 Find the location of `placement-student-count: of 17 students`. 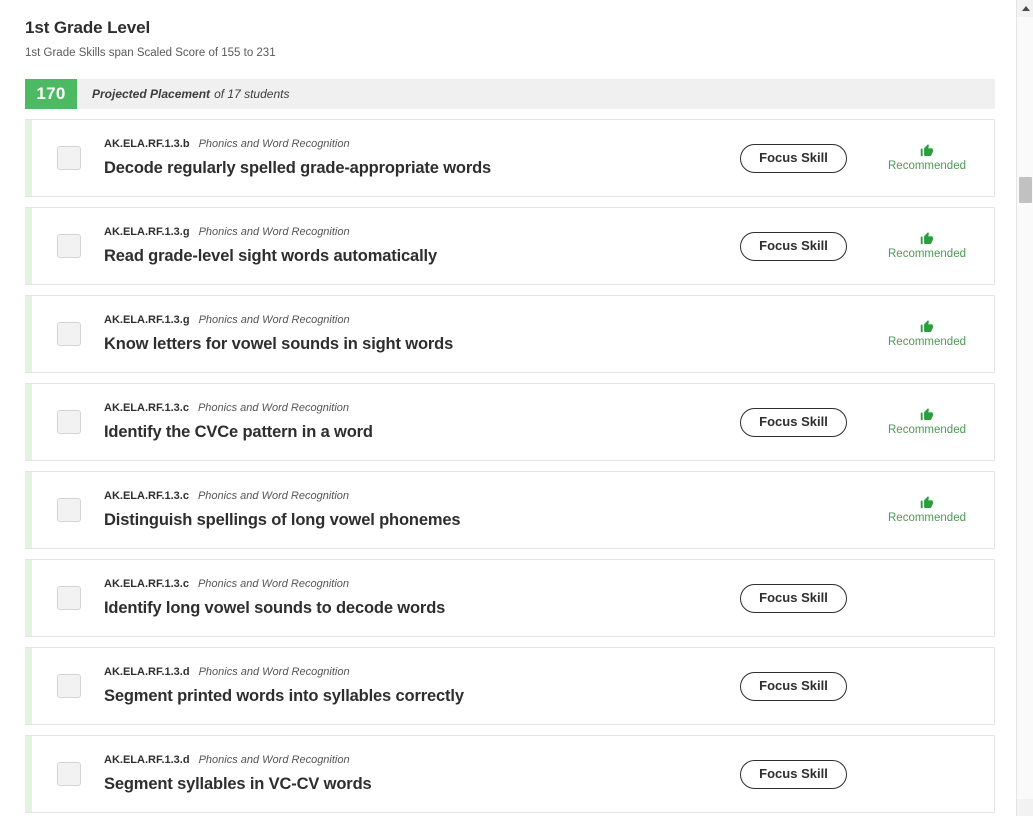

placement-student-count: of 17 students is located at coordinates (252, 94).